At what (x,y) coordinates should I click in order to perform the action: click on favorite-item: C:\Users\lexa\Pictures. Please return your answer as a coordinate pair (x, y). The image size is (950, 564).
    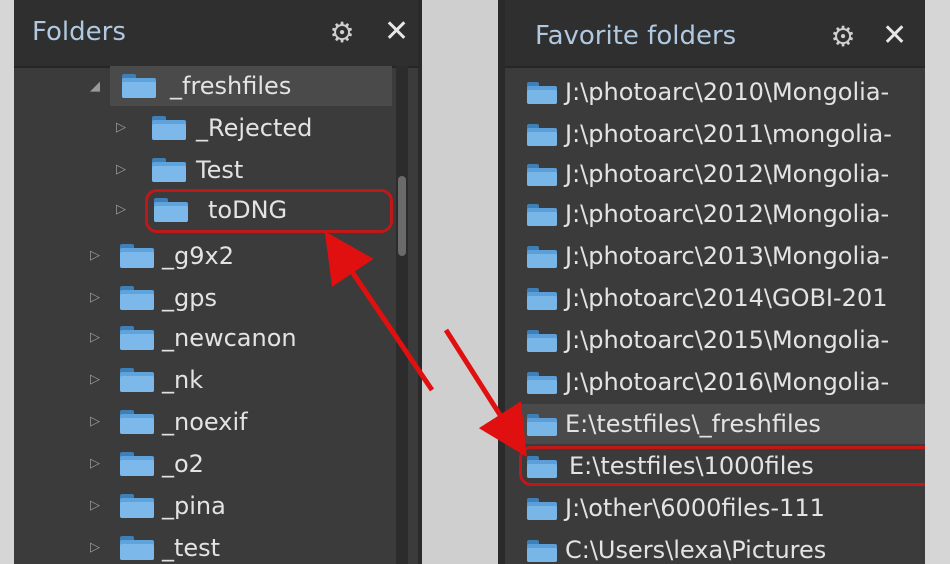
    Looking at the image, I should click on (715, 547).